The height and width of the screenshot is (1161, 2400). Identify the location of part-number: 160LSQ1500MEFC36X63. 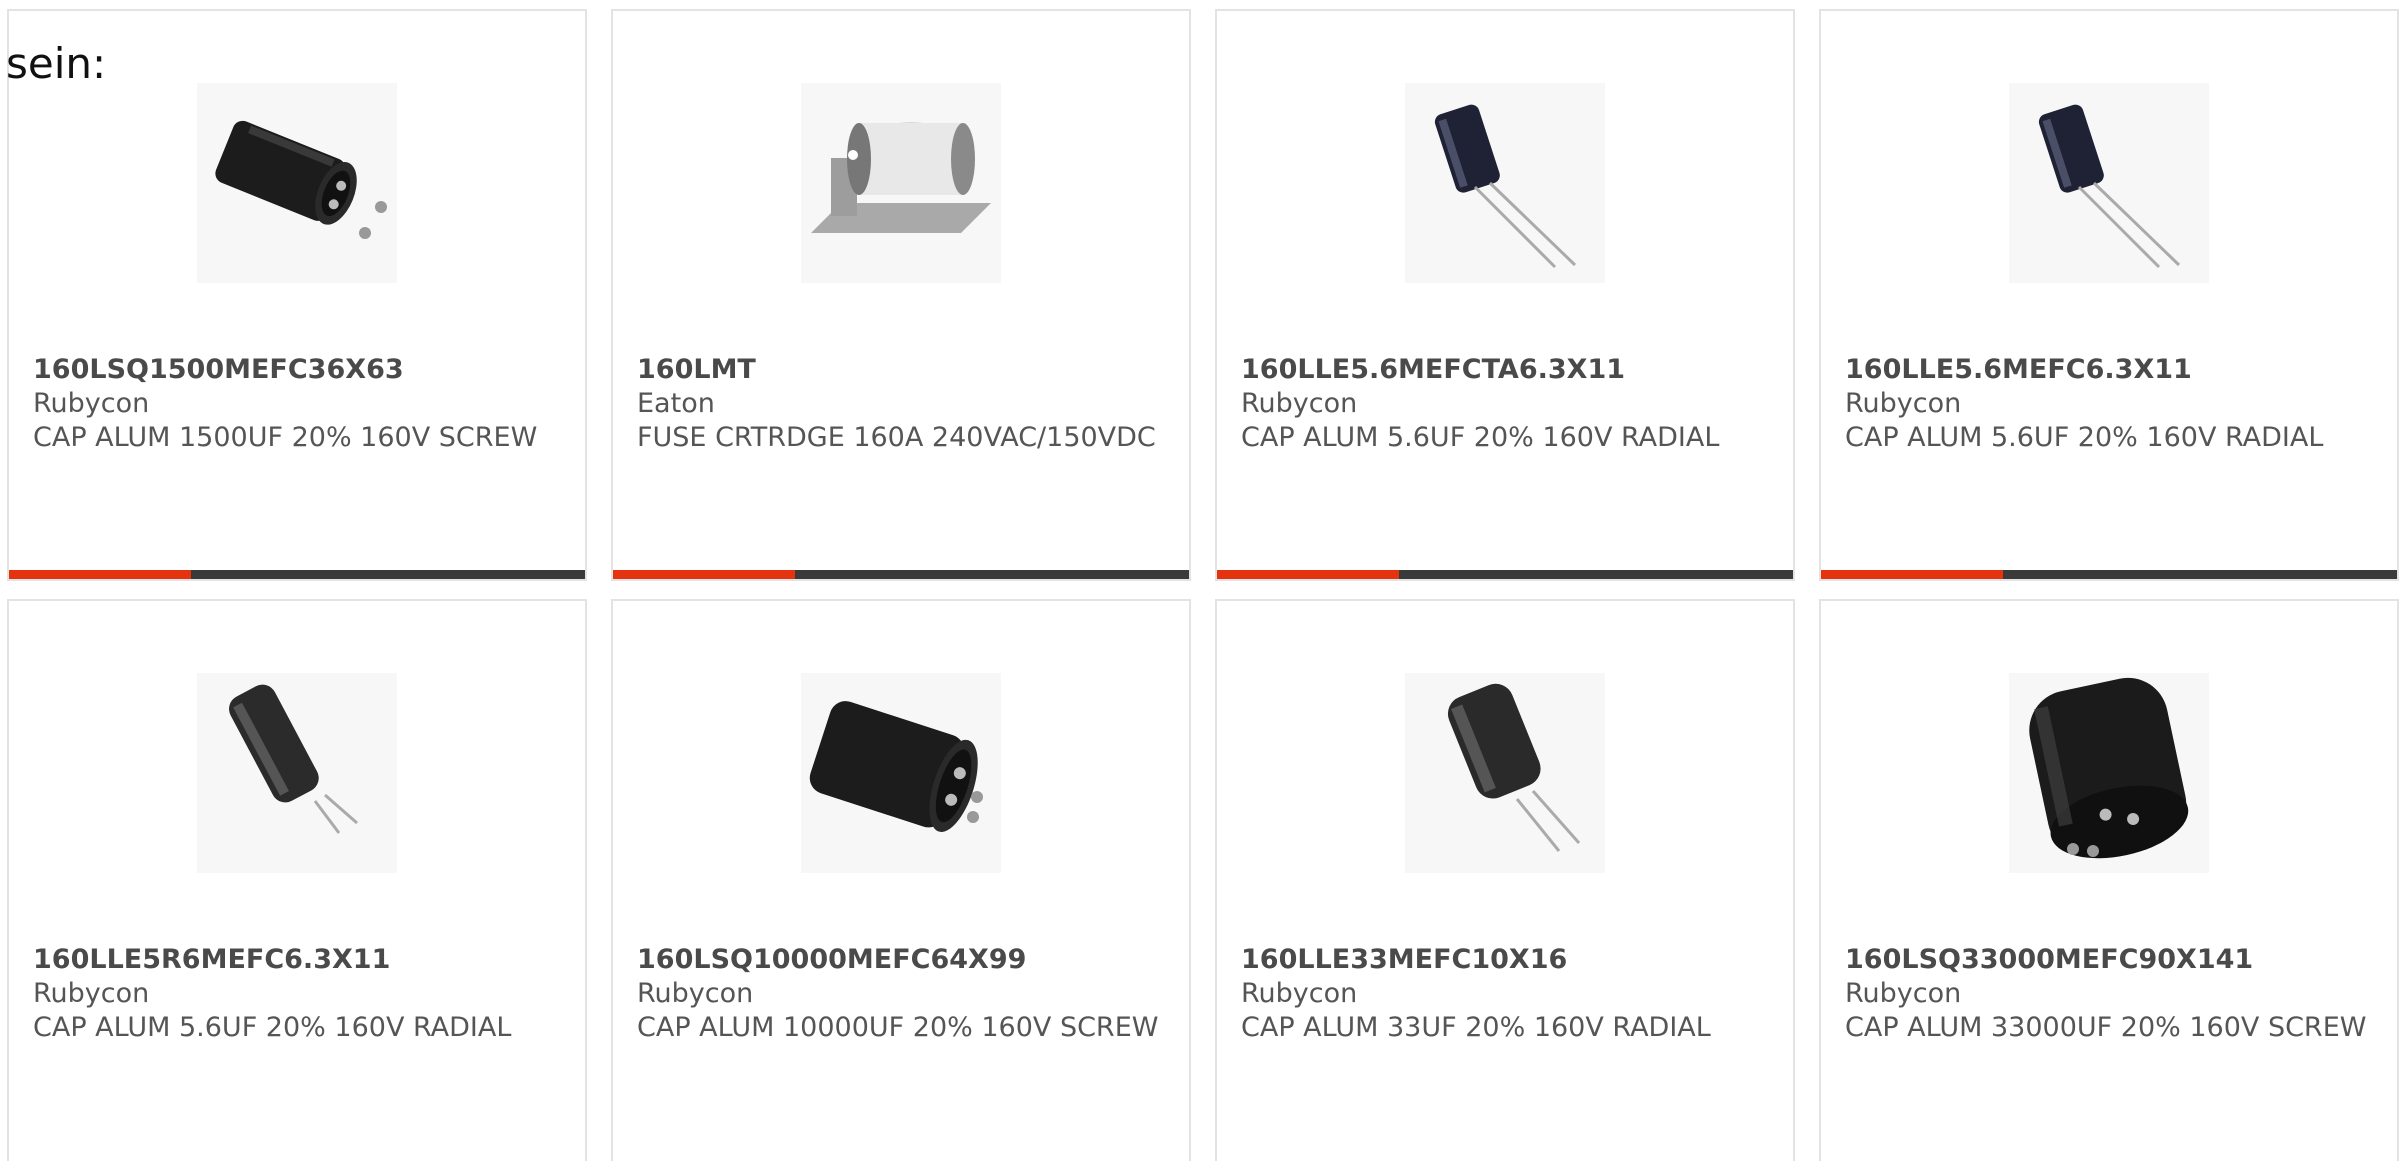
(299, 370).